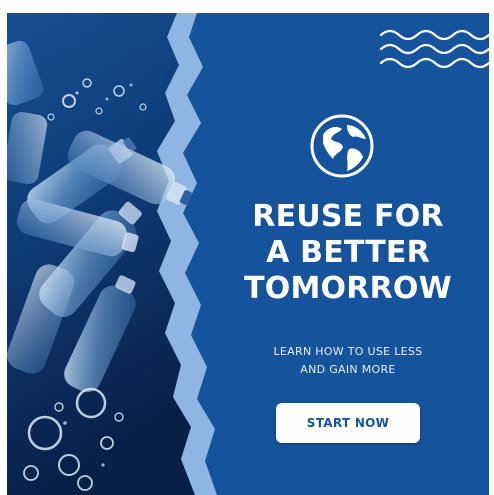 The height and width of the screenshot is (495, 494). I want to click on headline-line-2: A BETTER, so click(348, 252).